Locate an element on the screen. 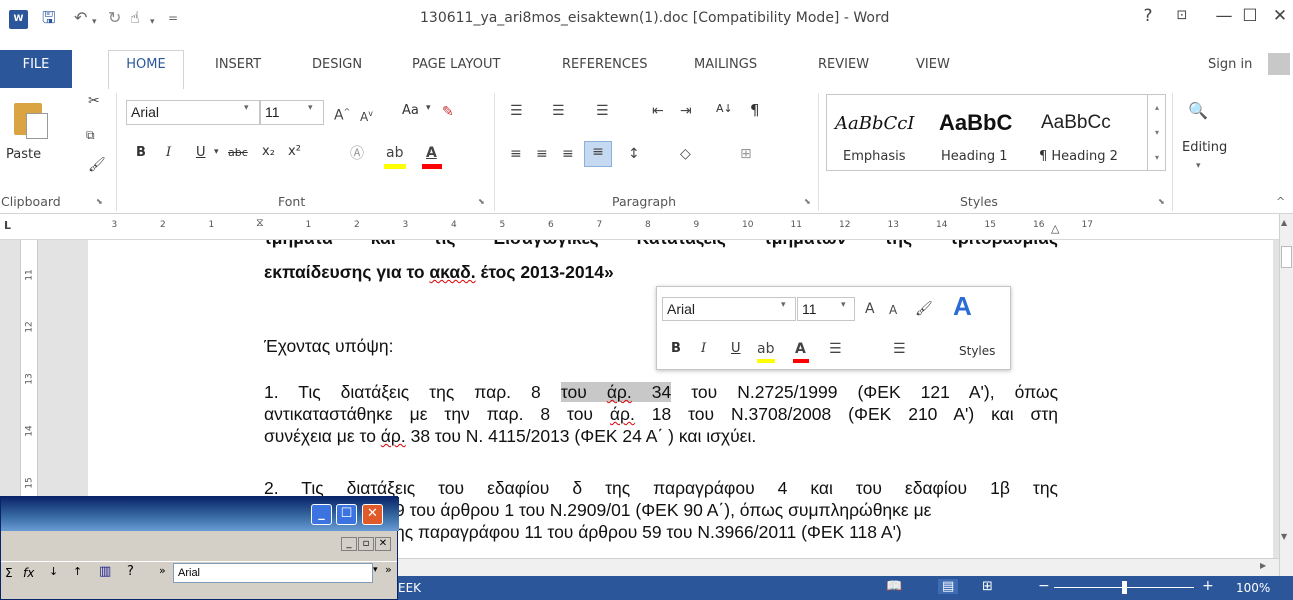  avatar is located at coordinates (1279, 64).